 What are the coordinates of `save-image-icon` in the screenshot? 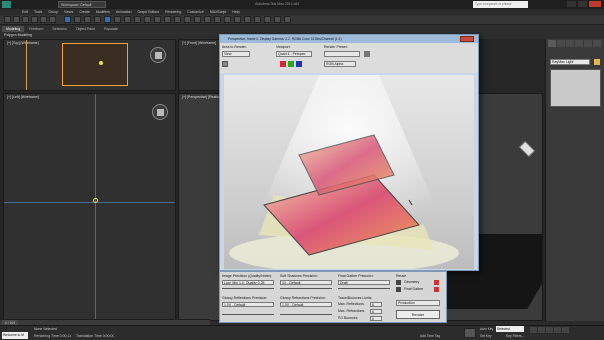 It's located at (367, 54).